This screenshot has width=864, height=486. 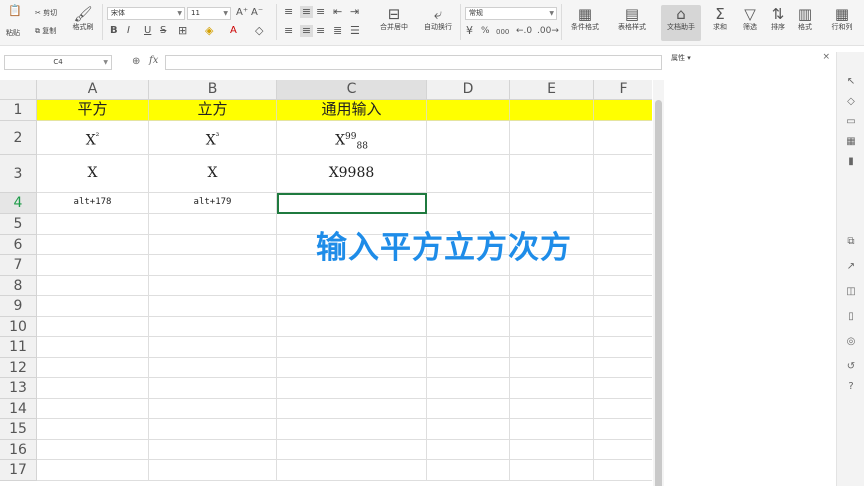 I want to click on row-header-17: 17, so click(x=18, y=470).